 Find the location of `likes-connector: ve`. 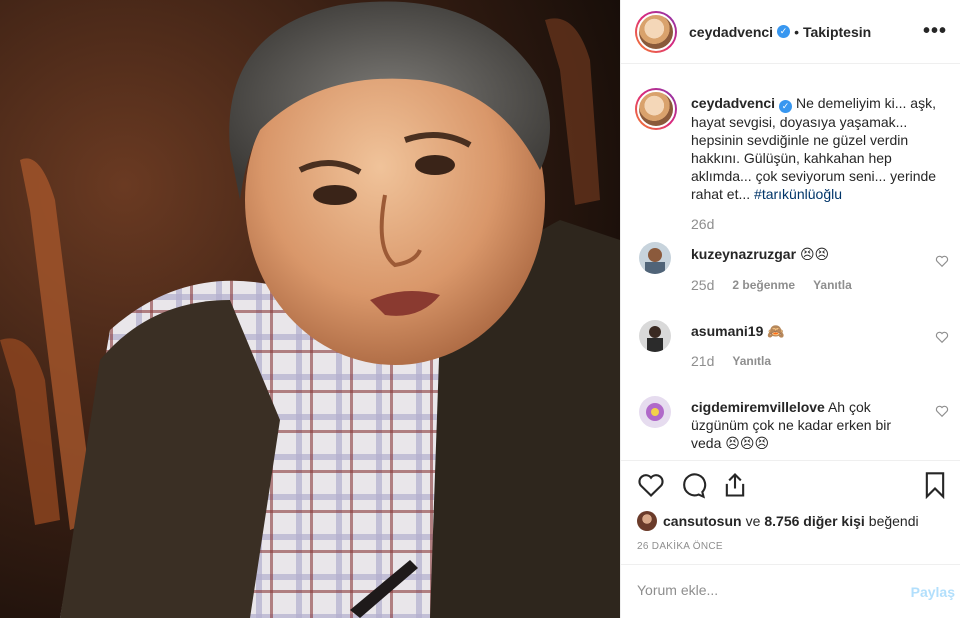

likes-connector: ve is located at coordinates (753, 521).